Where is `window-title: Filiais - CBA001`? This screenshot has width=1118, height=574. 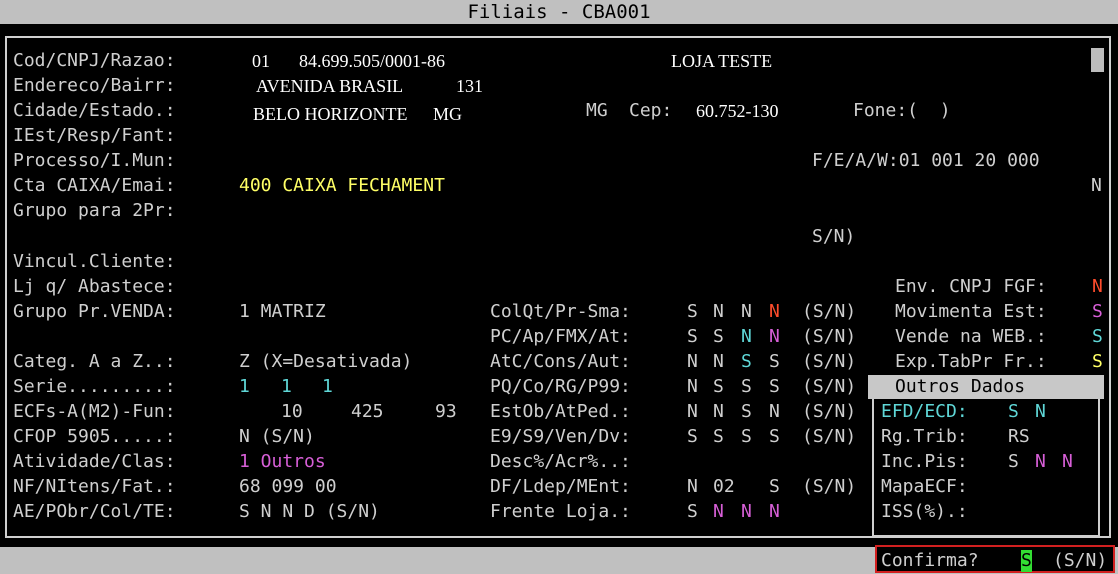 window-title: Filiais - CBA001 is located at coordinates (559, 12).